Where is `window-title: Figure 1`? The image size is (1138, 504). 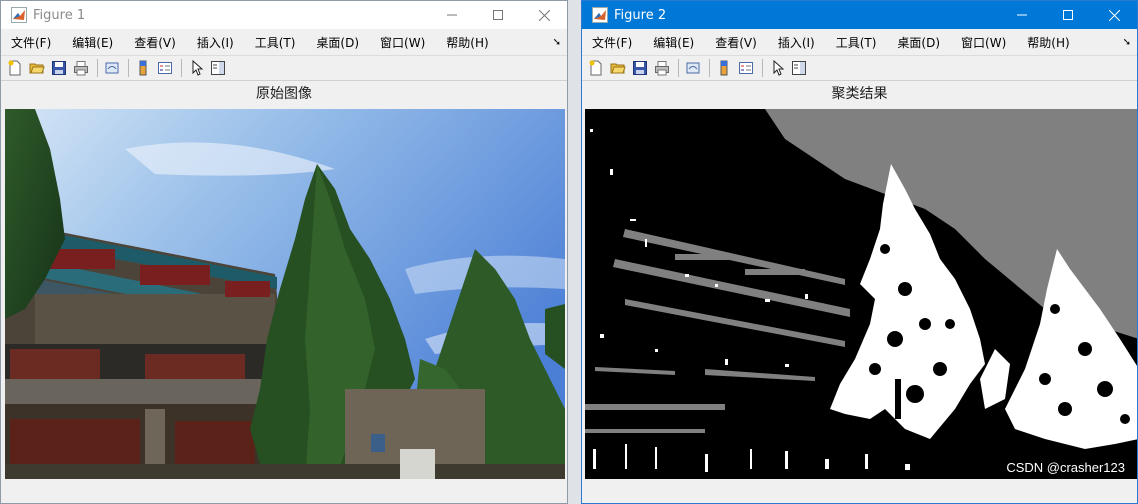
window-title: Figure 1 is located at coordinates (59, 15).